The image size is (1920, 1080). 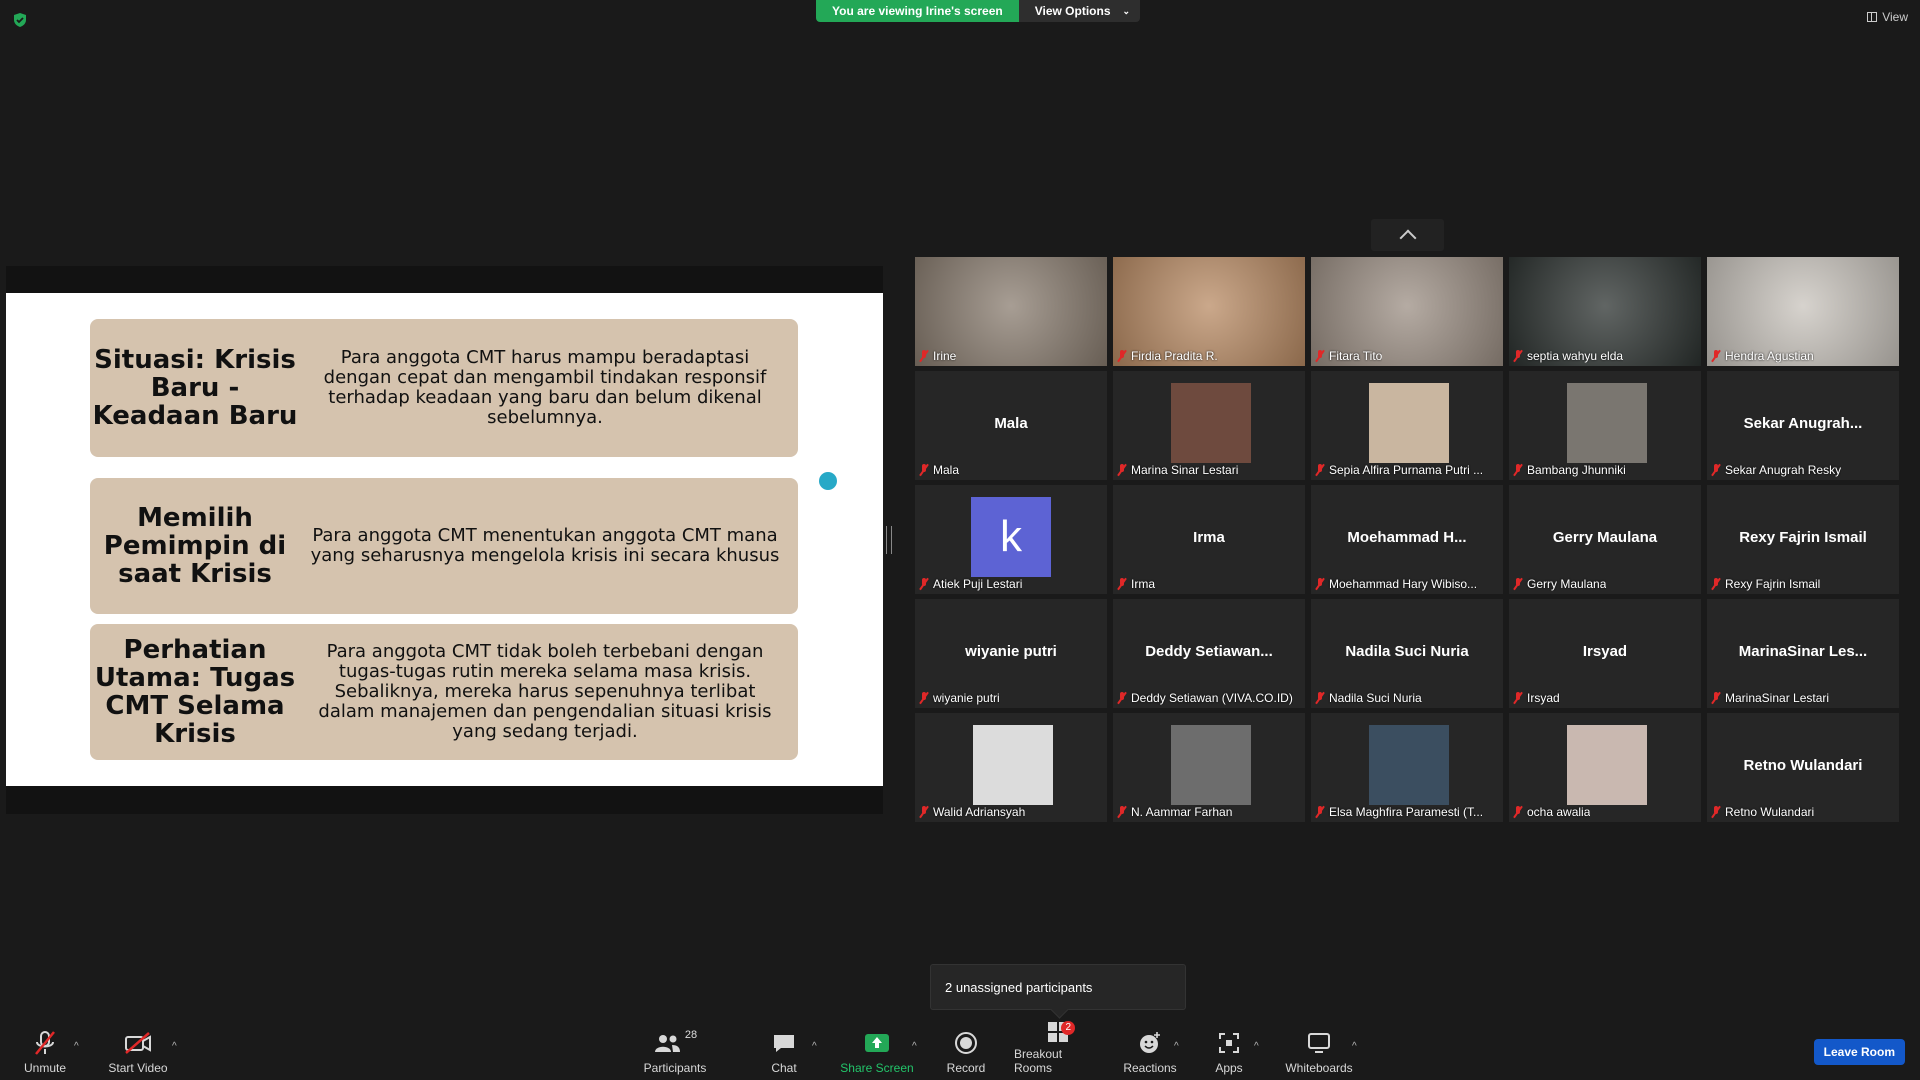 What do you see at coordinates (945, 356) in the screenshot?
I see `participant-name: Irine` at bounding box center [945, 356].